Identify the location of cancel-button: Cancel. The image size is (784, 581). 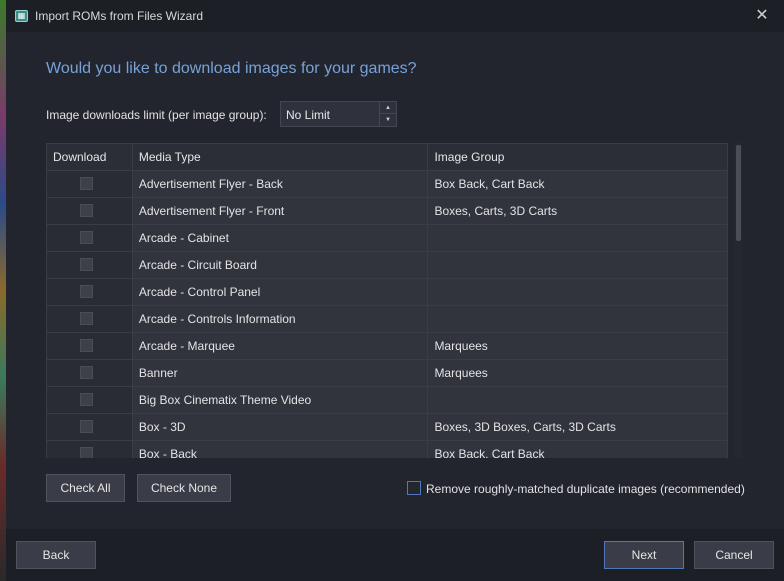
(734, 555).